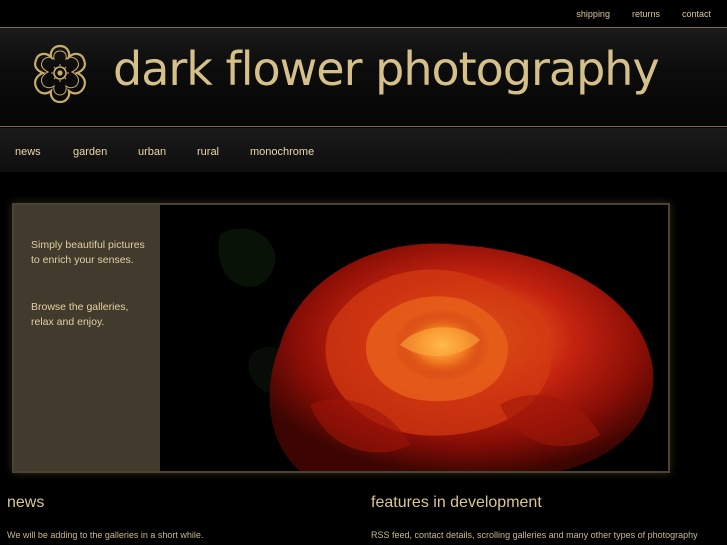 Image resolution: width=727 pixels, height=545 pixels. Describe the element at coordinates (456, 502) in the screenshot. I see `features-heading: features in development` at that location.